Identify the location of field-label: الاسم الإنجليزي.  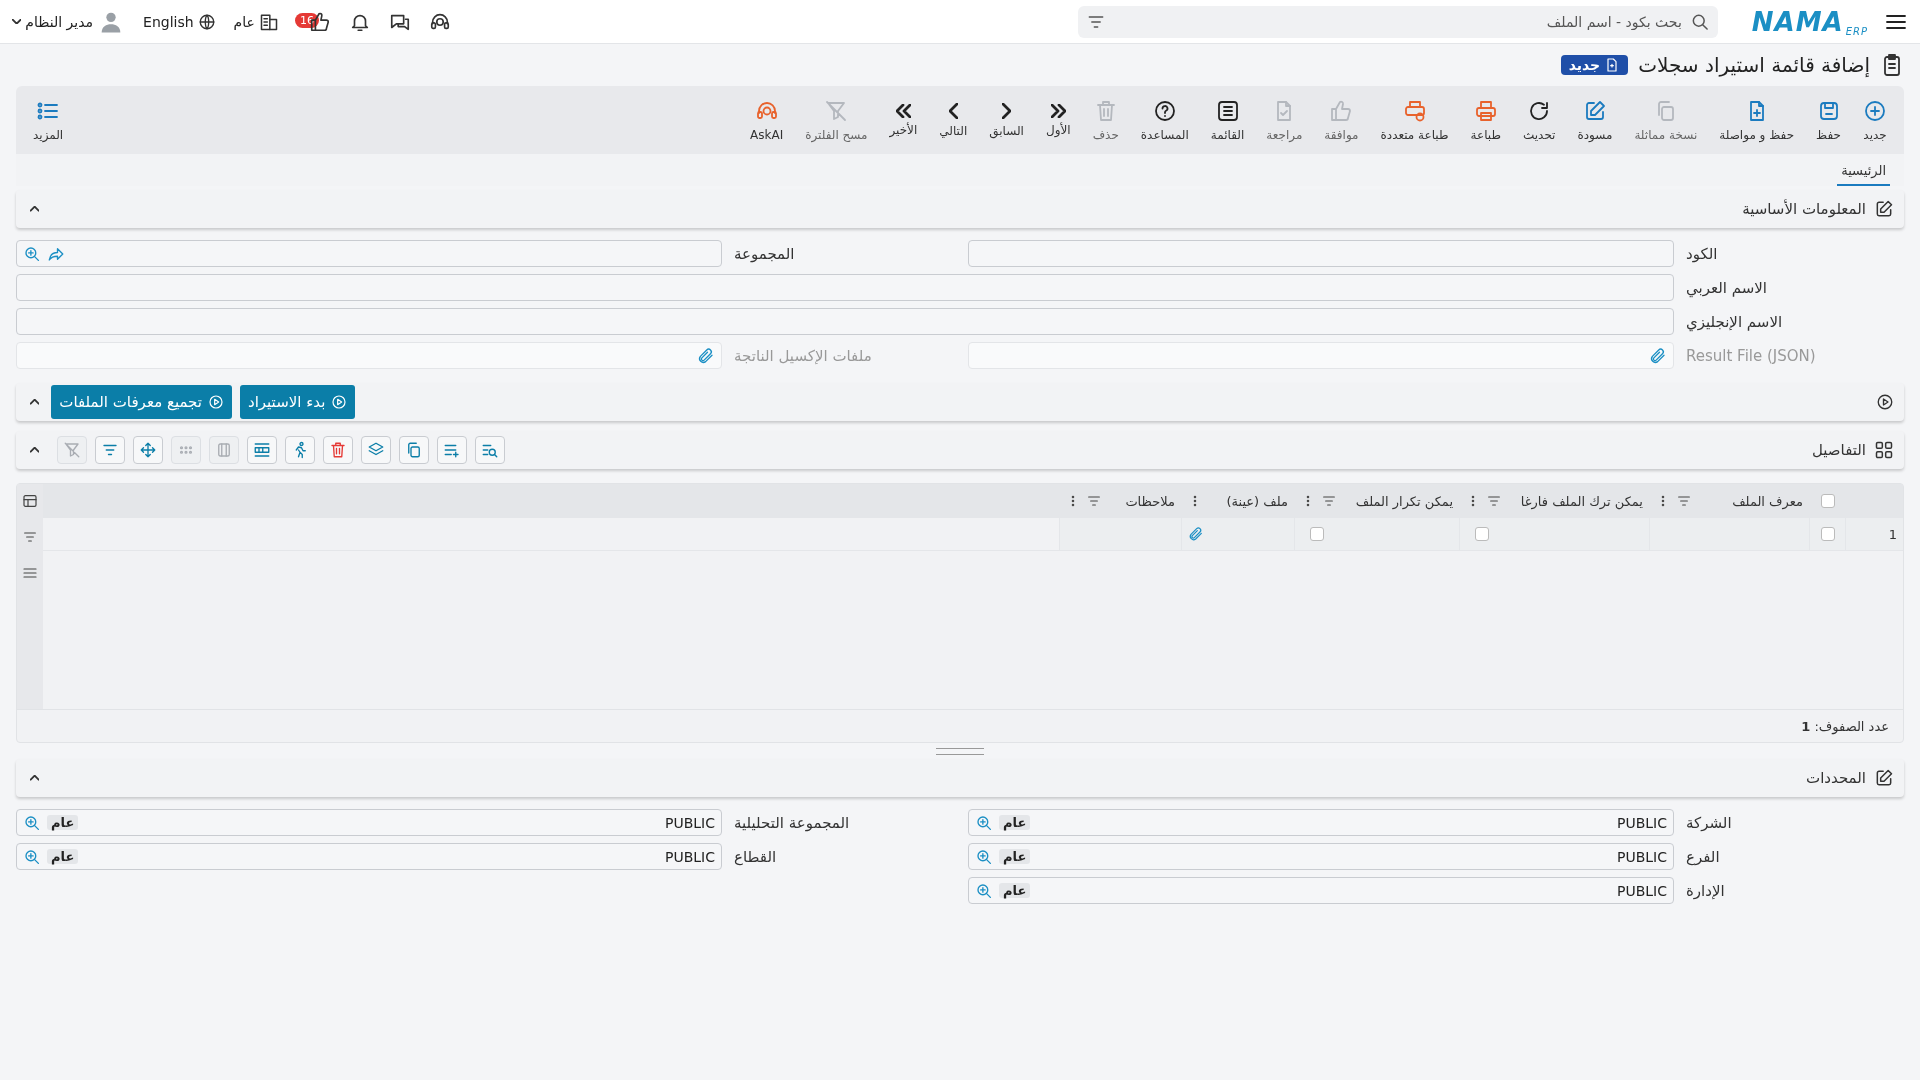
(1734, 321).